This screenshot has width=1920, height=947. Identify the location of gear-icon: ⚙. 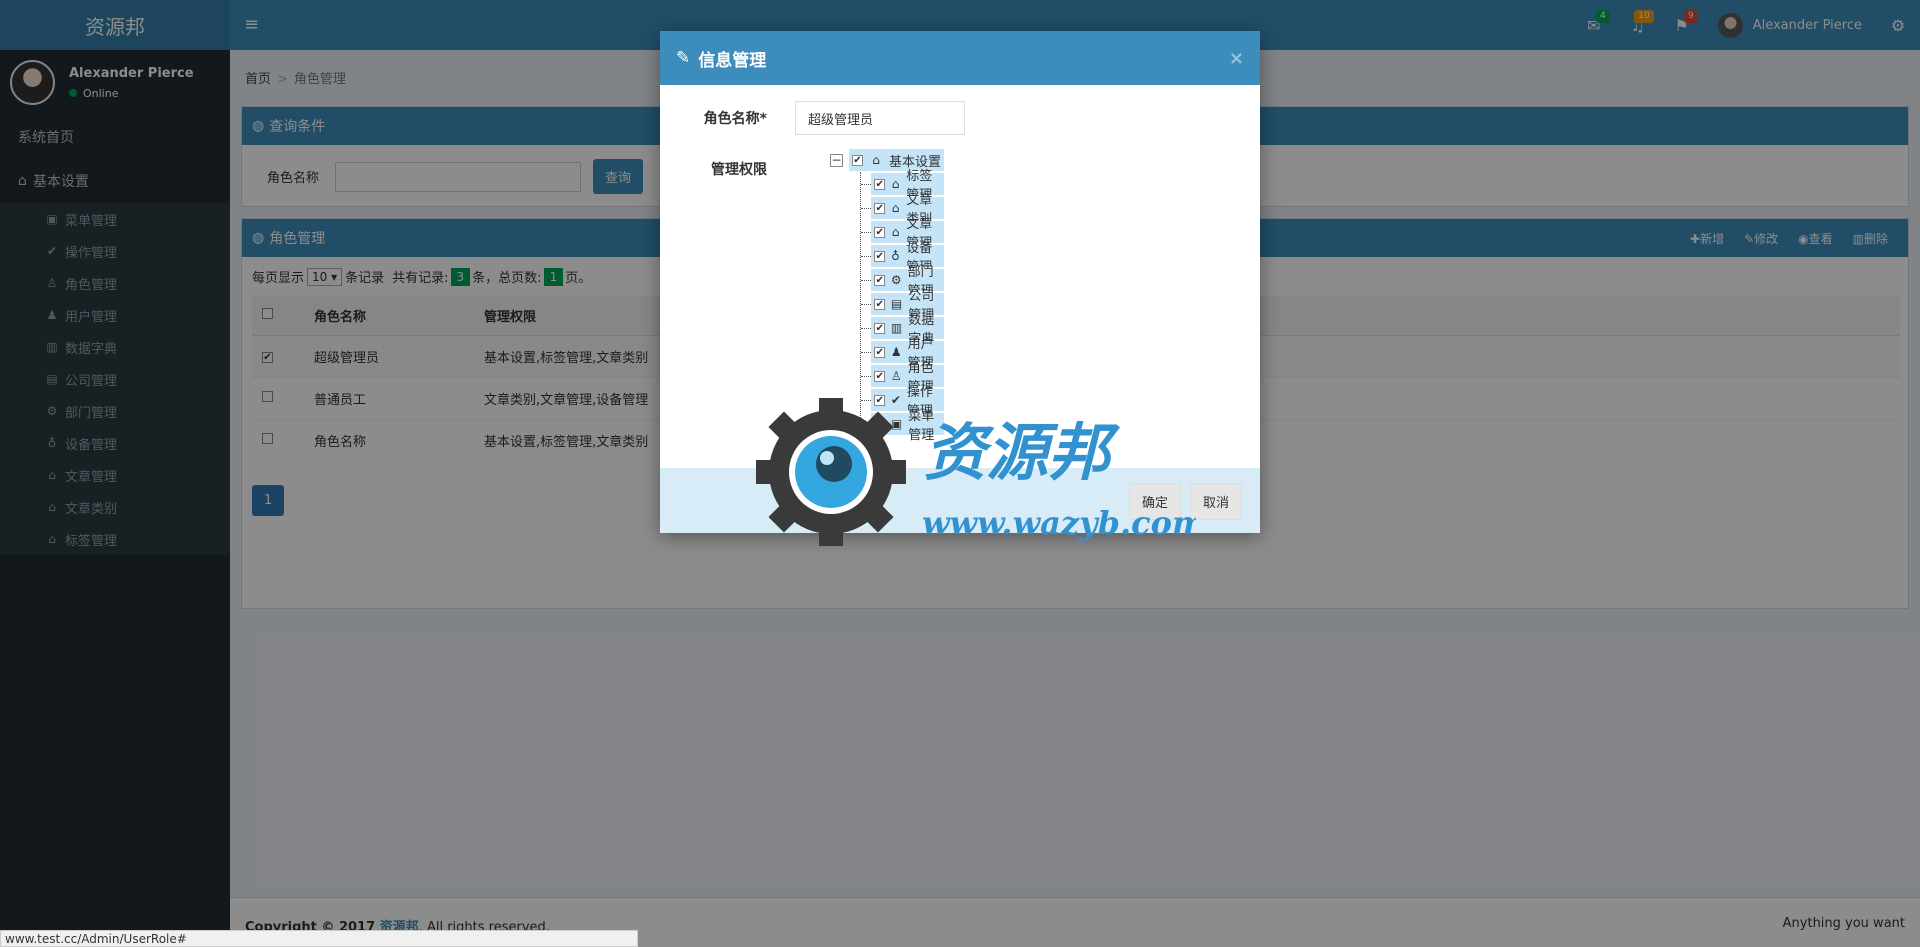
(896, 280).